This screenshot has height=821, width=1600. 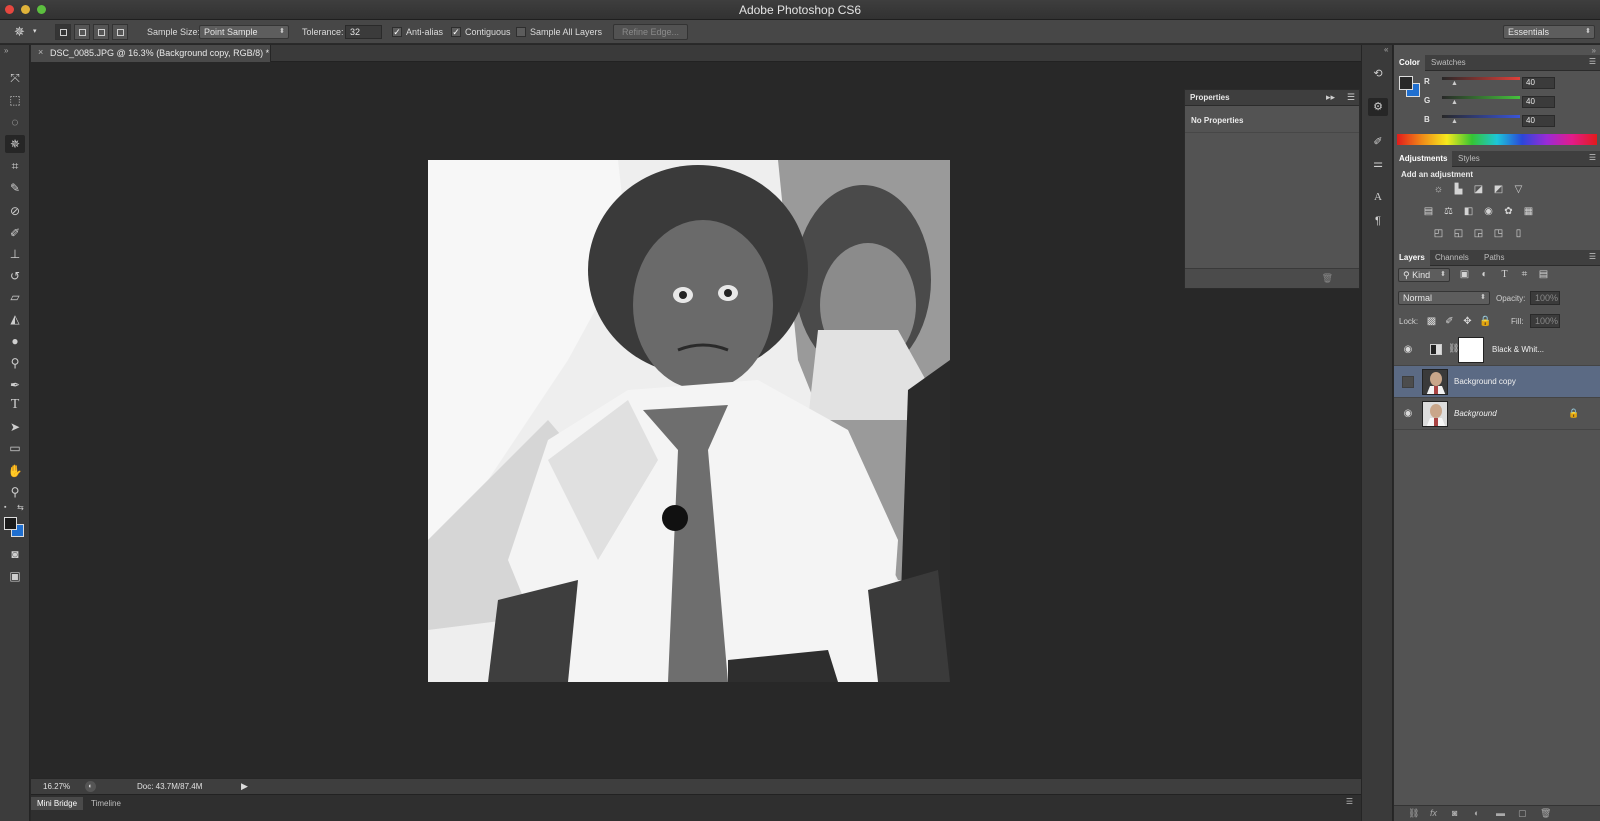 I want to click on filter-pixel-icon: ▣, so click(x=1464, y=275).